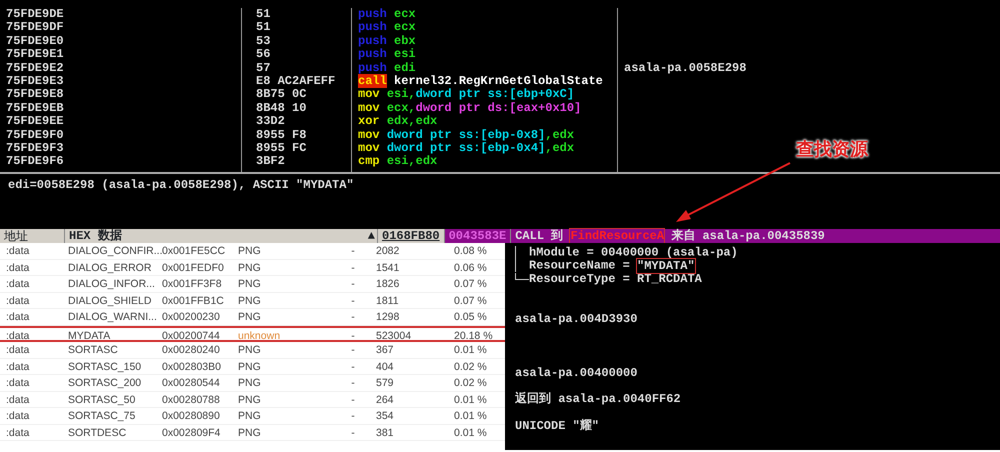 Image resolution: width=1000 pixels, height=452 pixels. What do you see at coordinates (385, 383) in the screenshot?
I see `size-cell-text: 579` at bounding box center [385, 383].